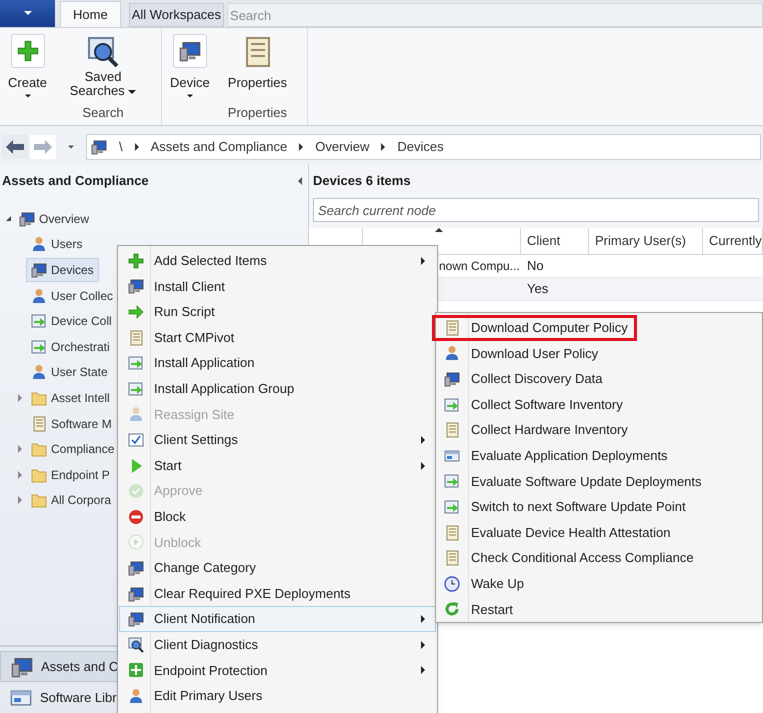 This screenshot has width=763, height=713. What do you see at coordinates (103, 113) in the screenshot?
I see `group-label: Search` at bounding box center [103, 113].